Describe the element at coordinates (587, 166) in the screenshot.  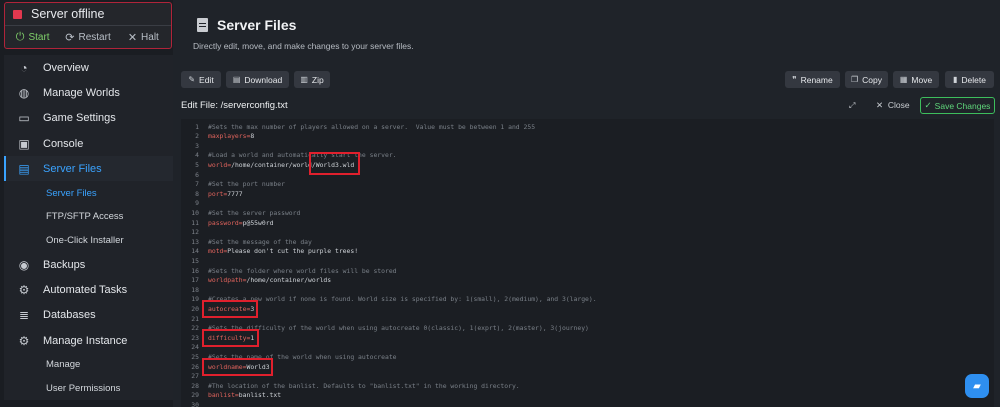
I see `code-line: 5 world=/home/container/world/World3.wld` at that location.